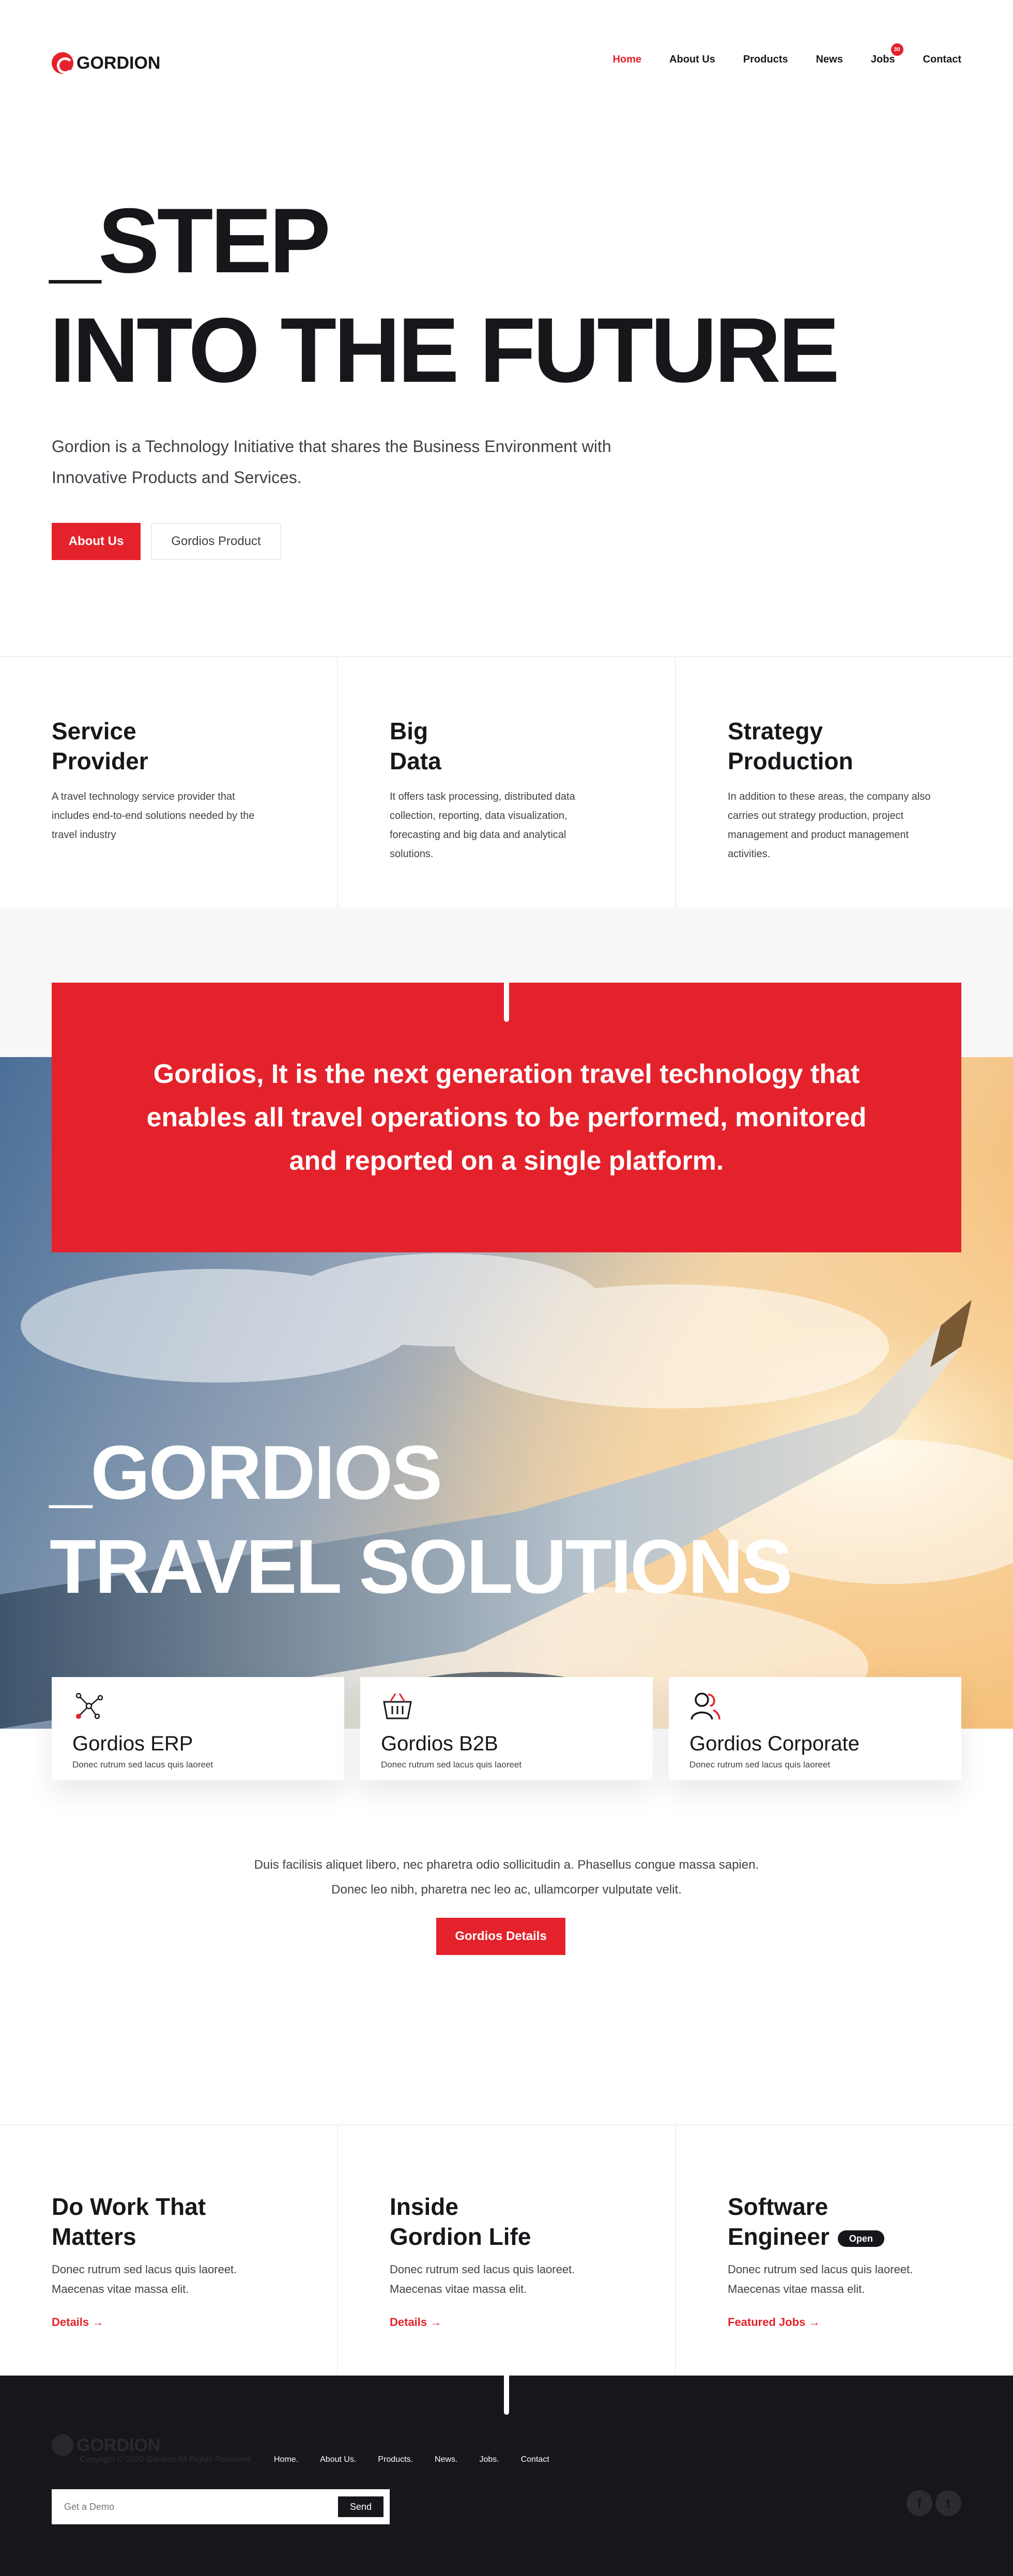 This screenshot has height=2576, width=1013. What do you see at coordinates (948, 2503) in the screenshot?
I see `twitter-icon: t` at bounding box center [948, 2503].